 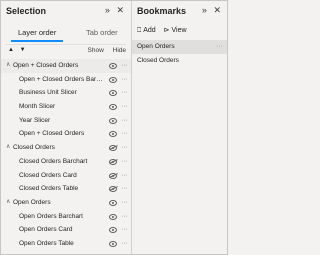 What do you see at coordinates (46, 230) in the screenshot?
I see `layer-label: Open Orders Card` at bounding box center [46, 230].